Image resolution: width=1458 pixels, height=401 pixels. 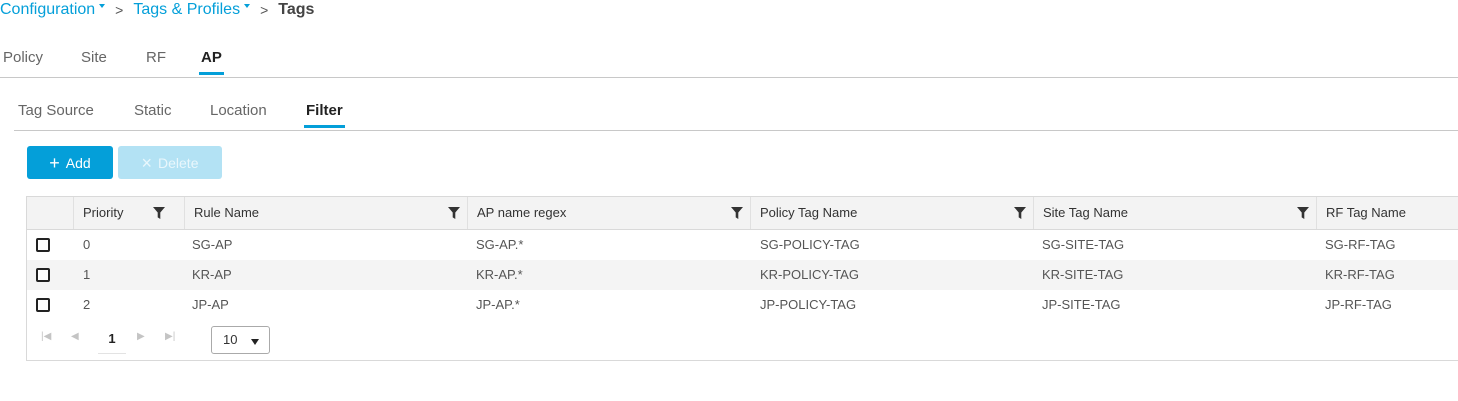 I want to click on cell-policy-tag-name: SG-POLICY-TAG, so click(x=810, y=244).